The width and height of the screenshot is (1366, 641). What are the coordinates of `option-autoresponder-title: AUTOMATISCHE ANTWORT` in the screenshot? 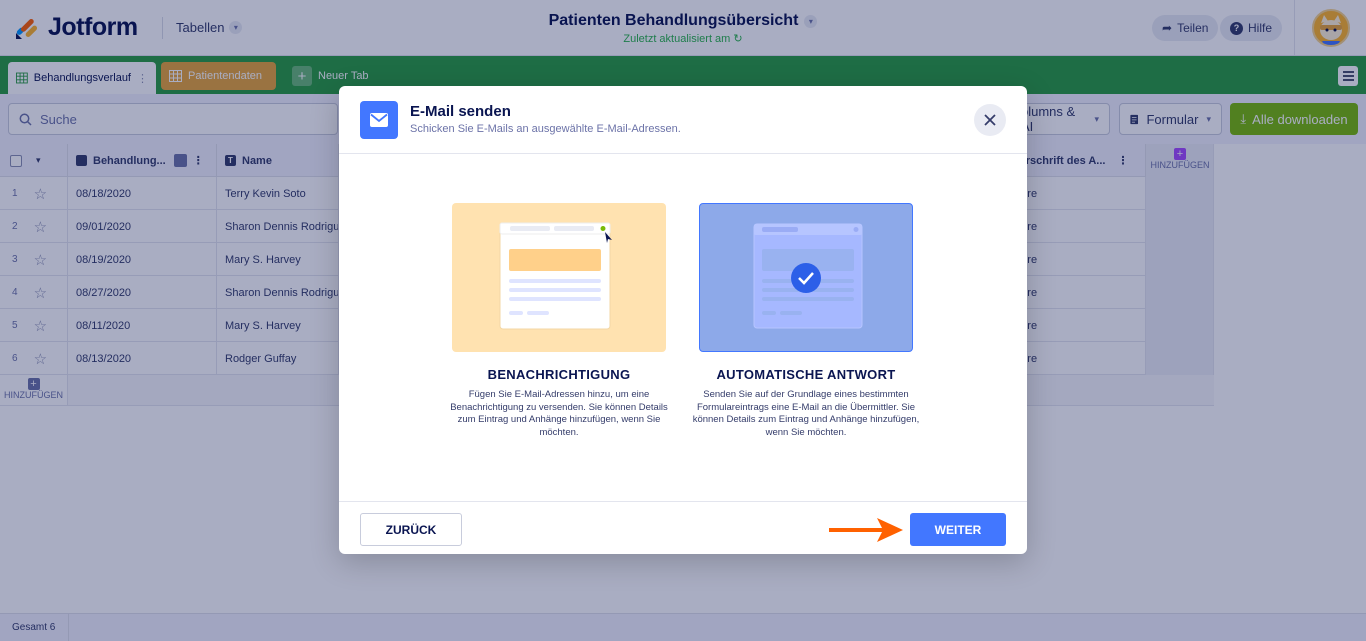 It's located at (806, 374).